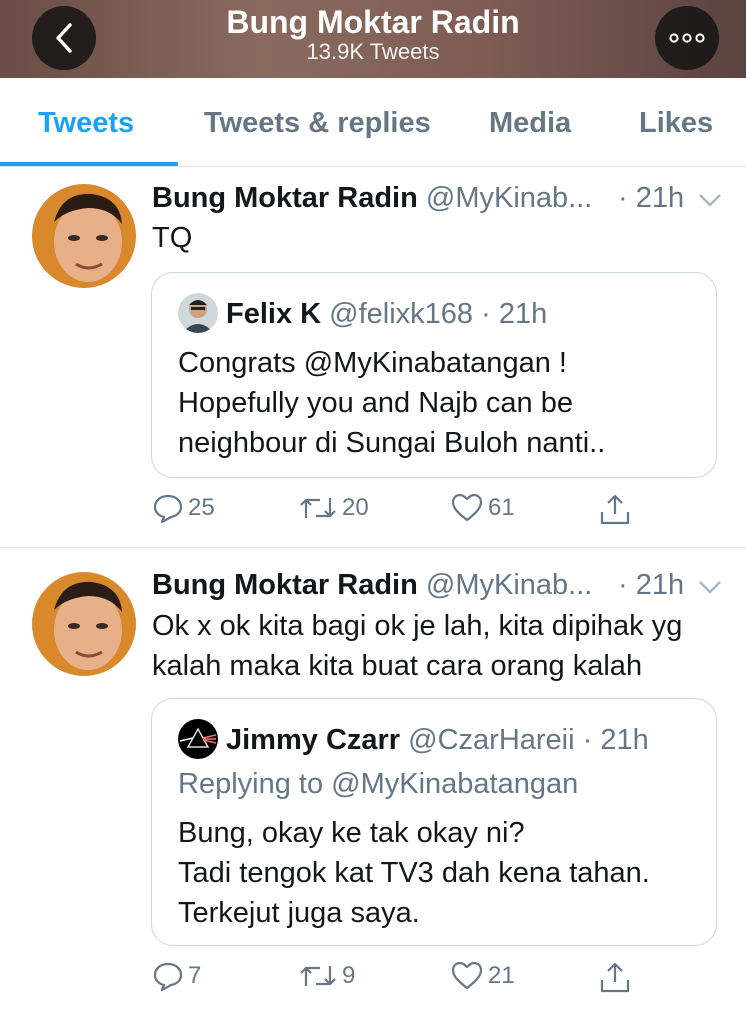  I want to click on reply-count: 7, so click(195, 975).